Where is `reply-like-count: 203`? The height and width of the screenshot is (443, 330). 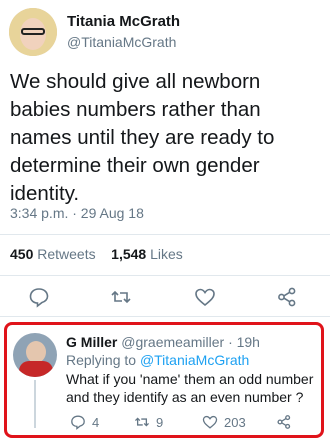
reply-like-count: 203 is located at coordinates (235, 422).